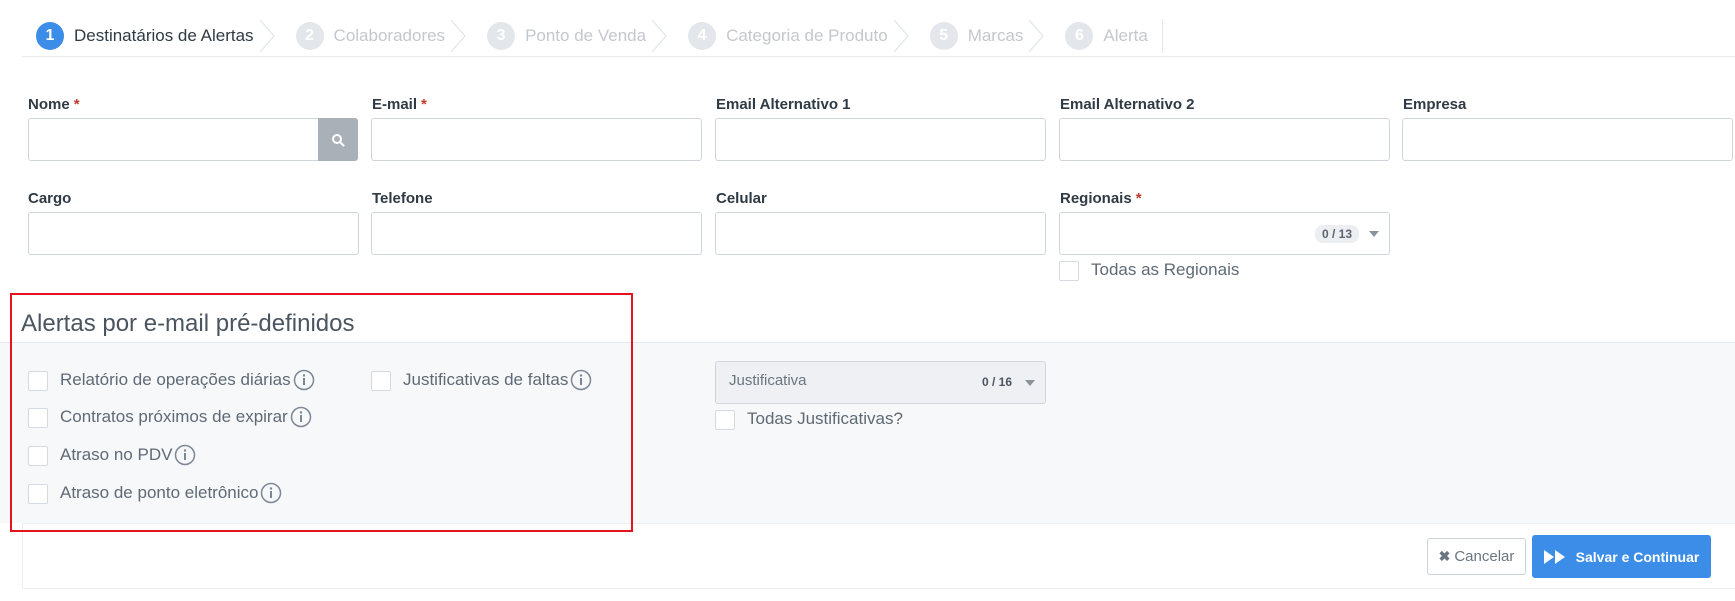  What do you see at coordinates (536, 233) in the screenshot?
I see `telefone-input` at bounding box center [536, 233].